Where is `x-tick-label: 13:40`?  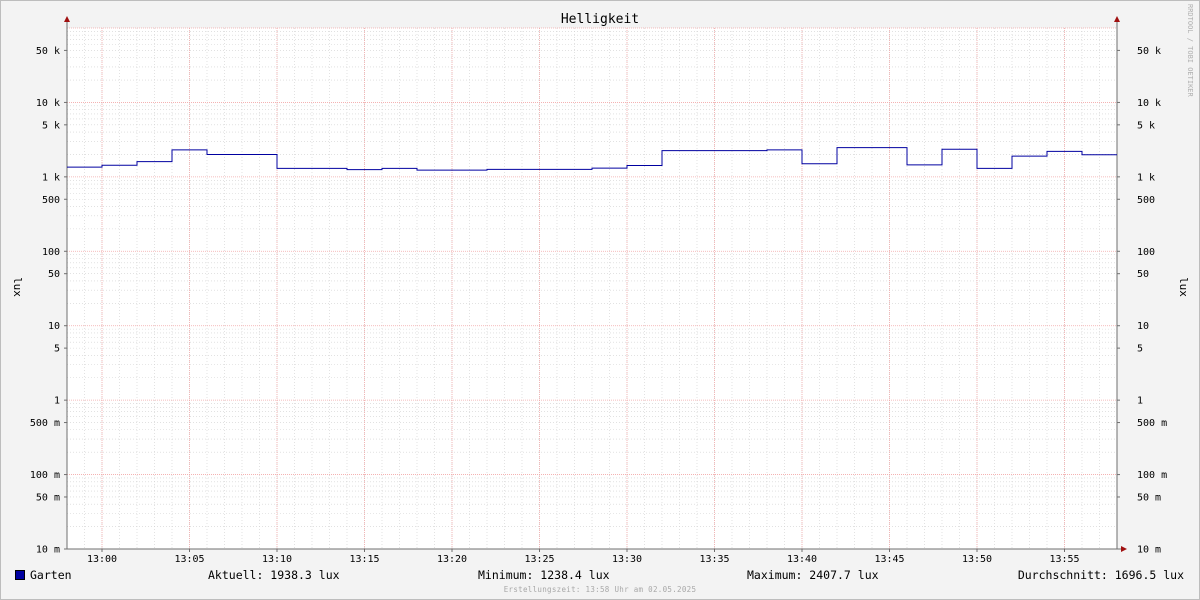 x-tick-label: 13:40 is located at coordinates (802, 559).